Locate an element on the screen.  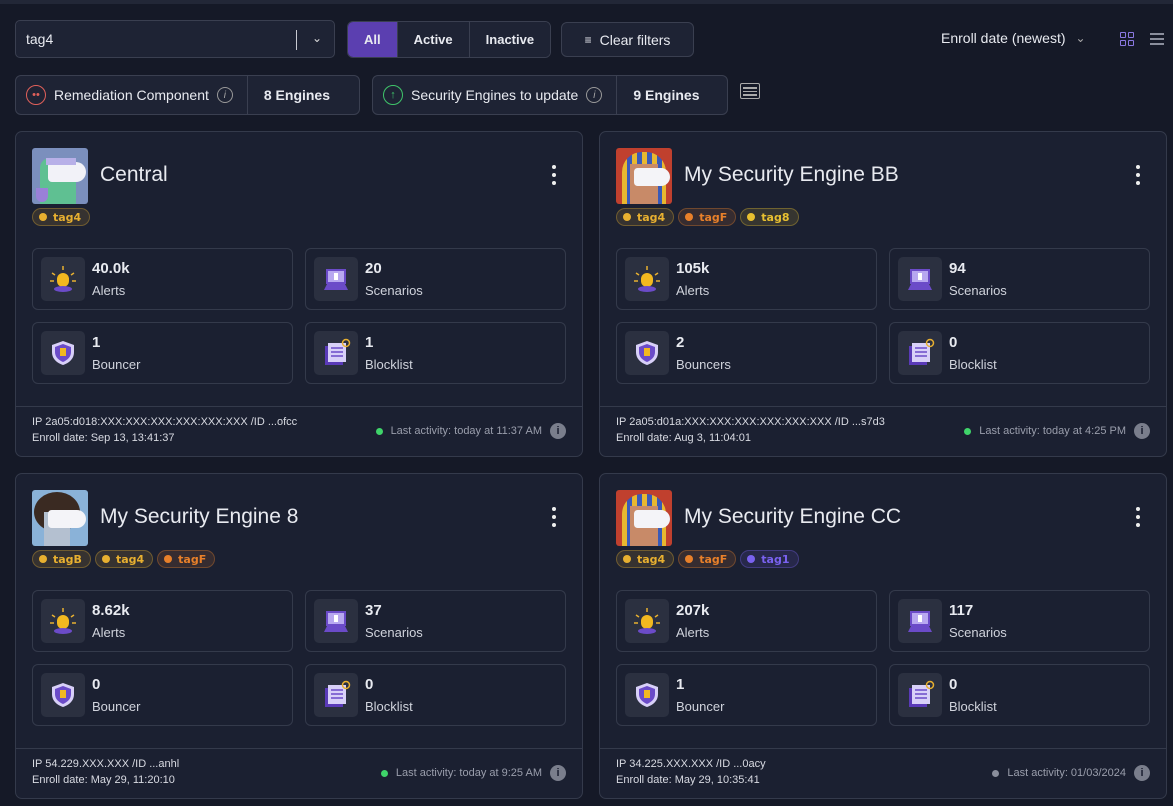
stat-value: 94 is located at coordinates (957, 268).